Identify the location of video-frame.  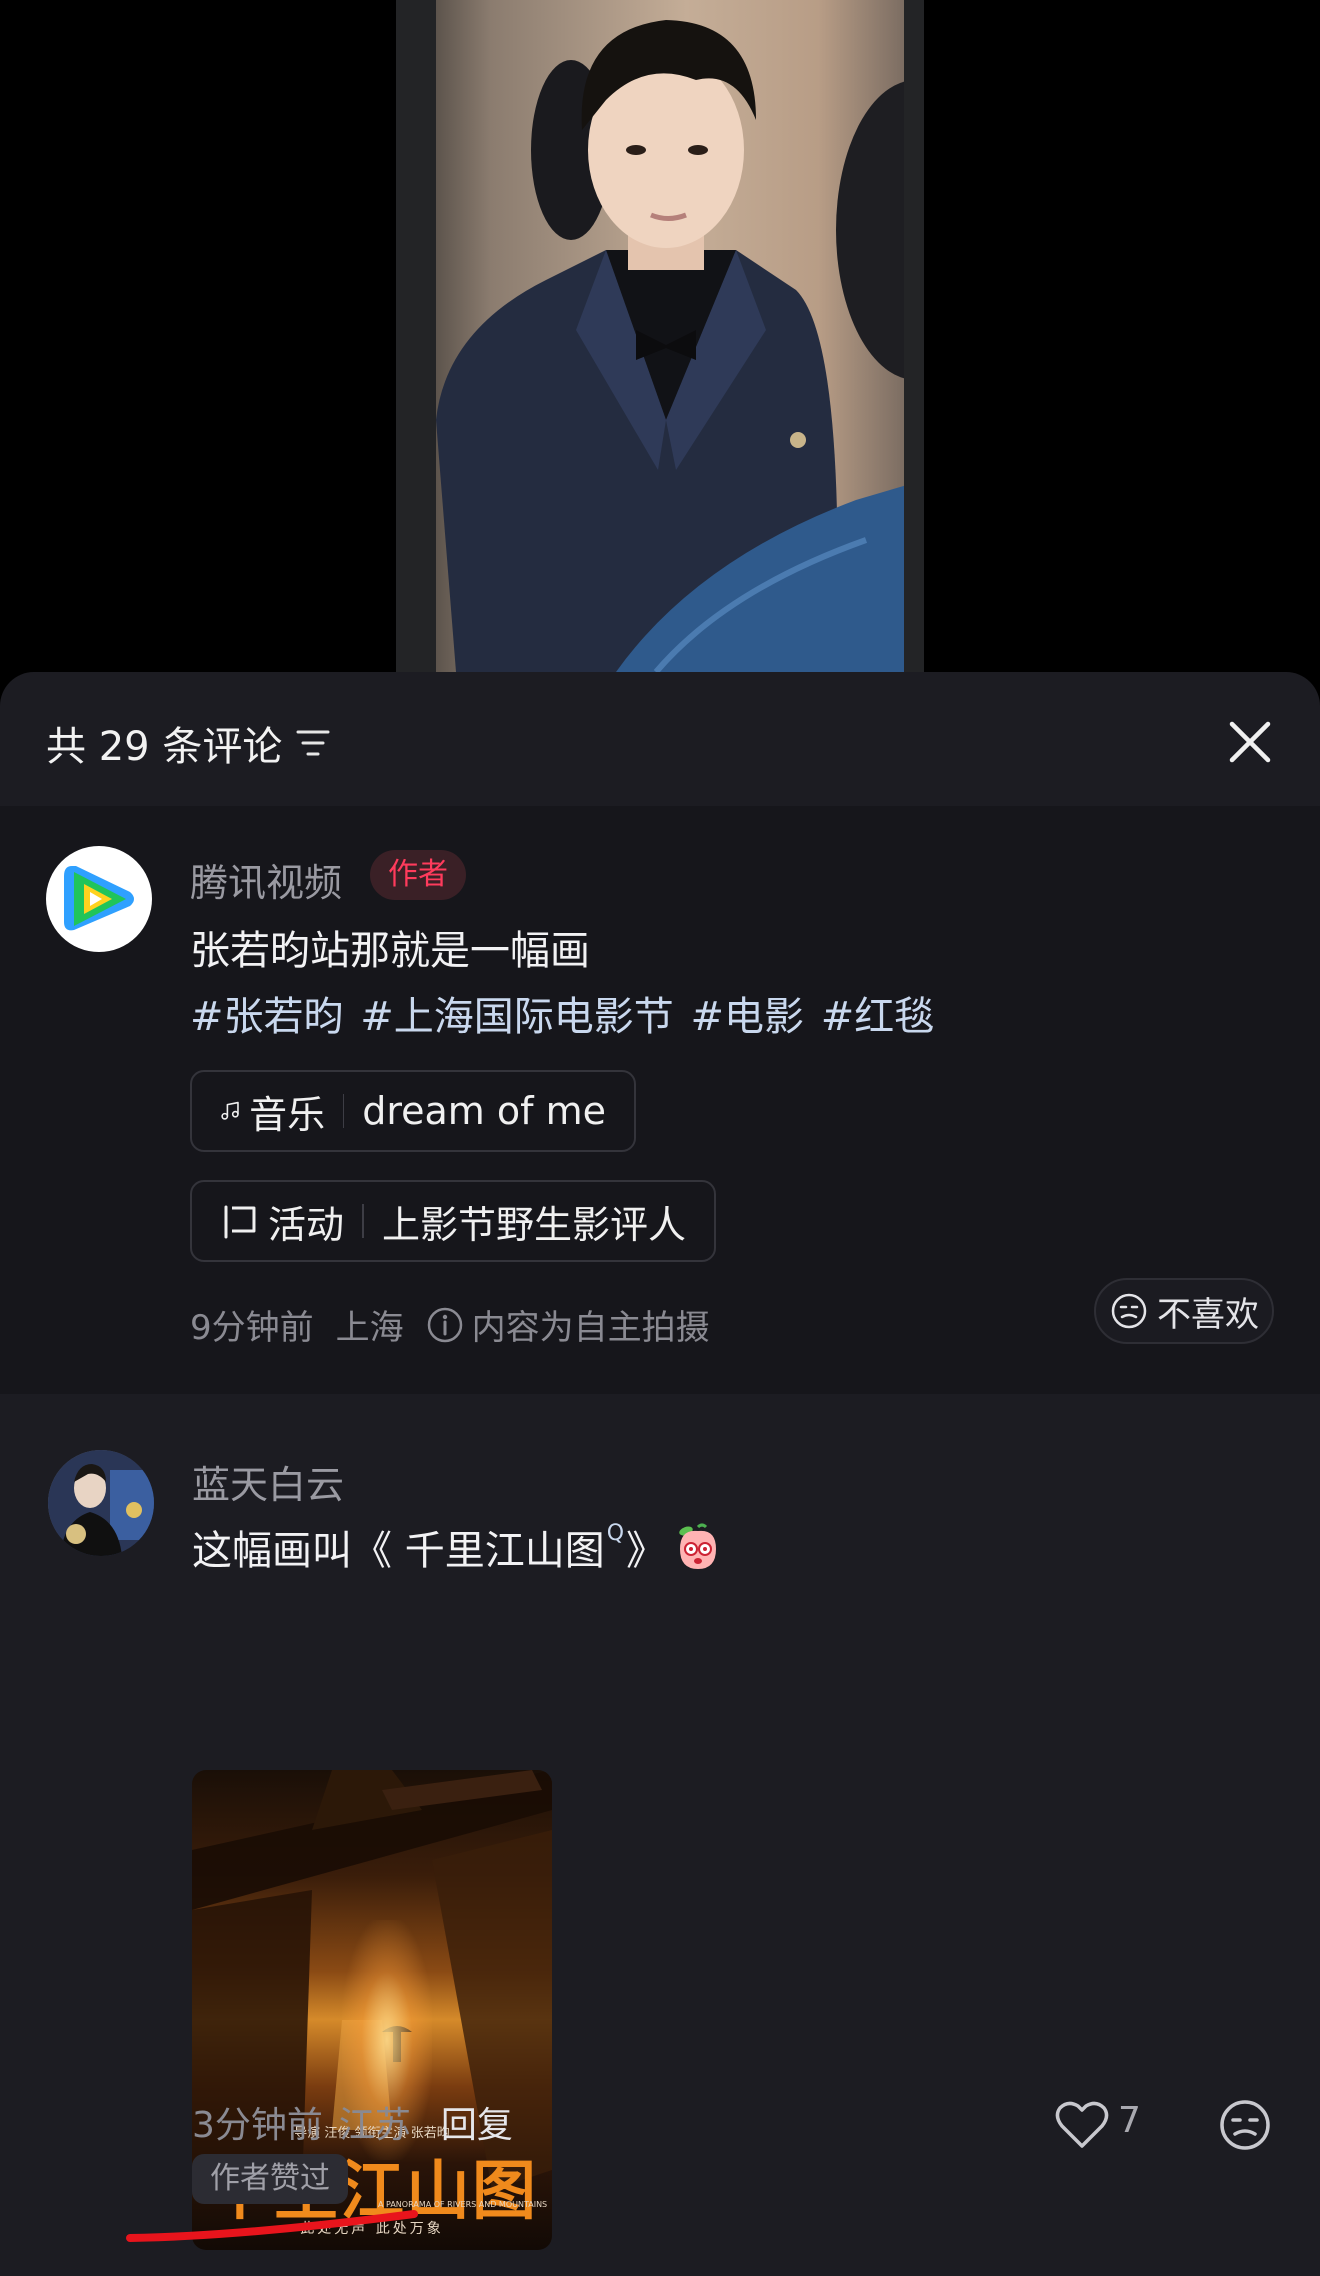
(660, 336).